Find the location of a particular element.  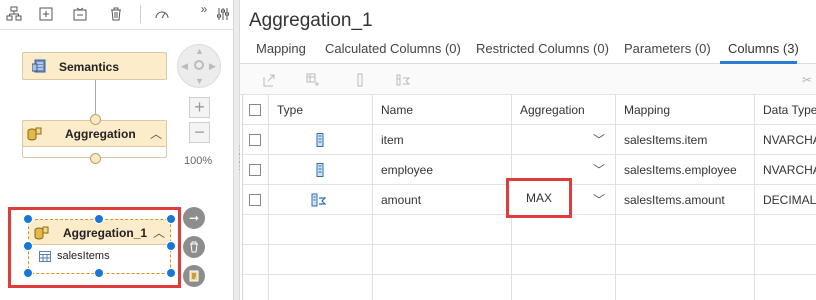

toolbar-divider is located at coordinates (116, 29).